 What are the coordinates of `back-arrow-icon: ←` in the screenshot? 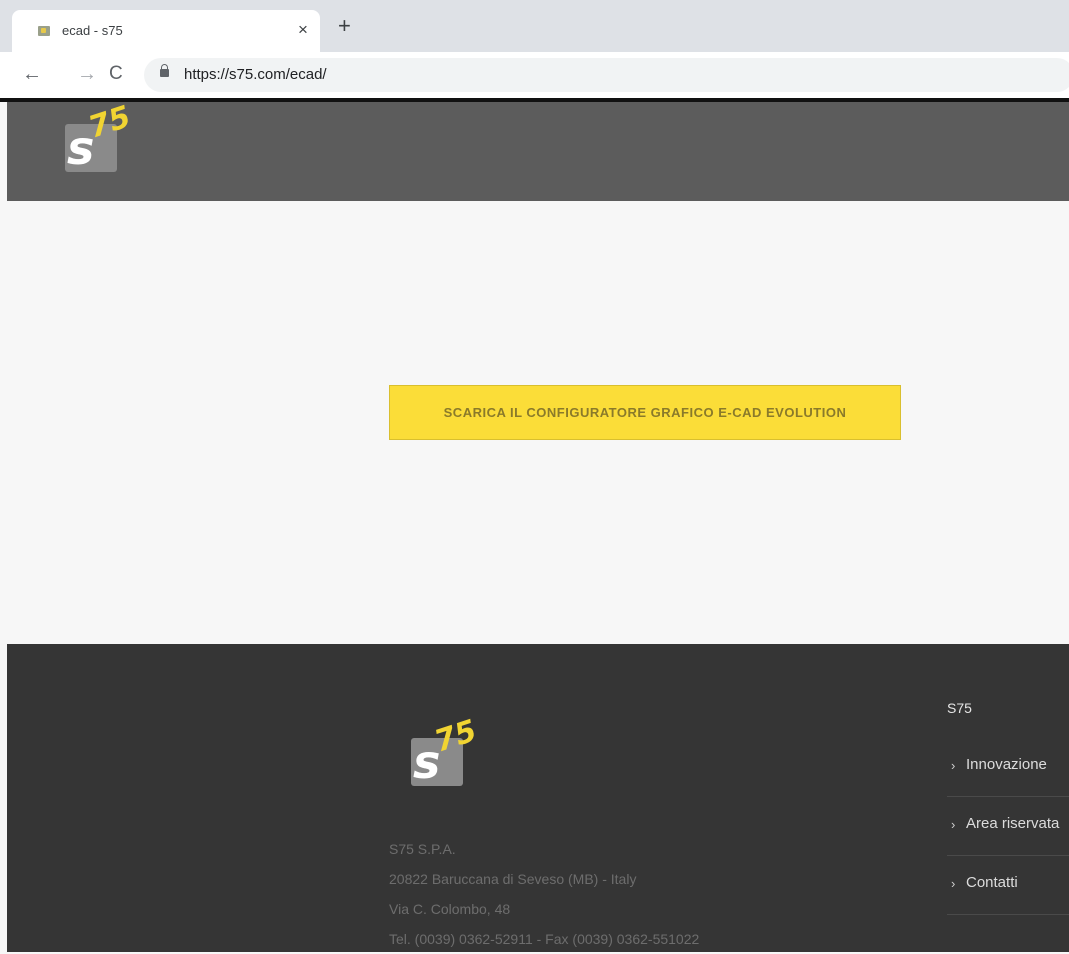 It's located at (32, 74).